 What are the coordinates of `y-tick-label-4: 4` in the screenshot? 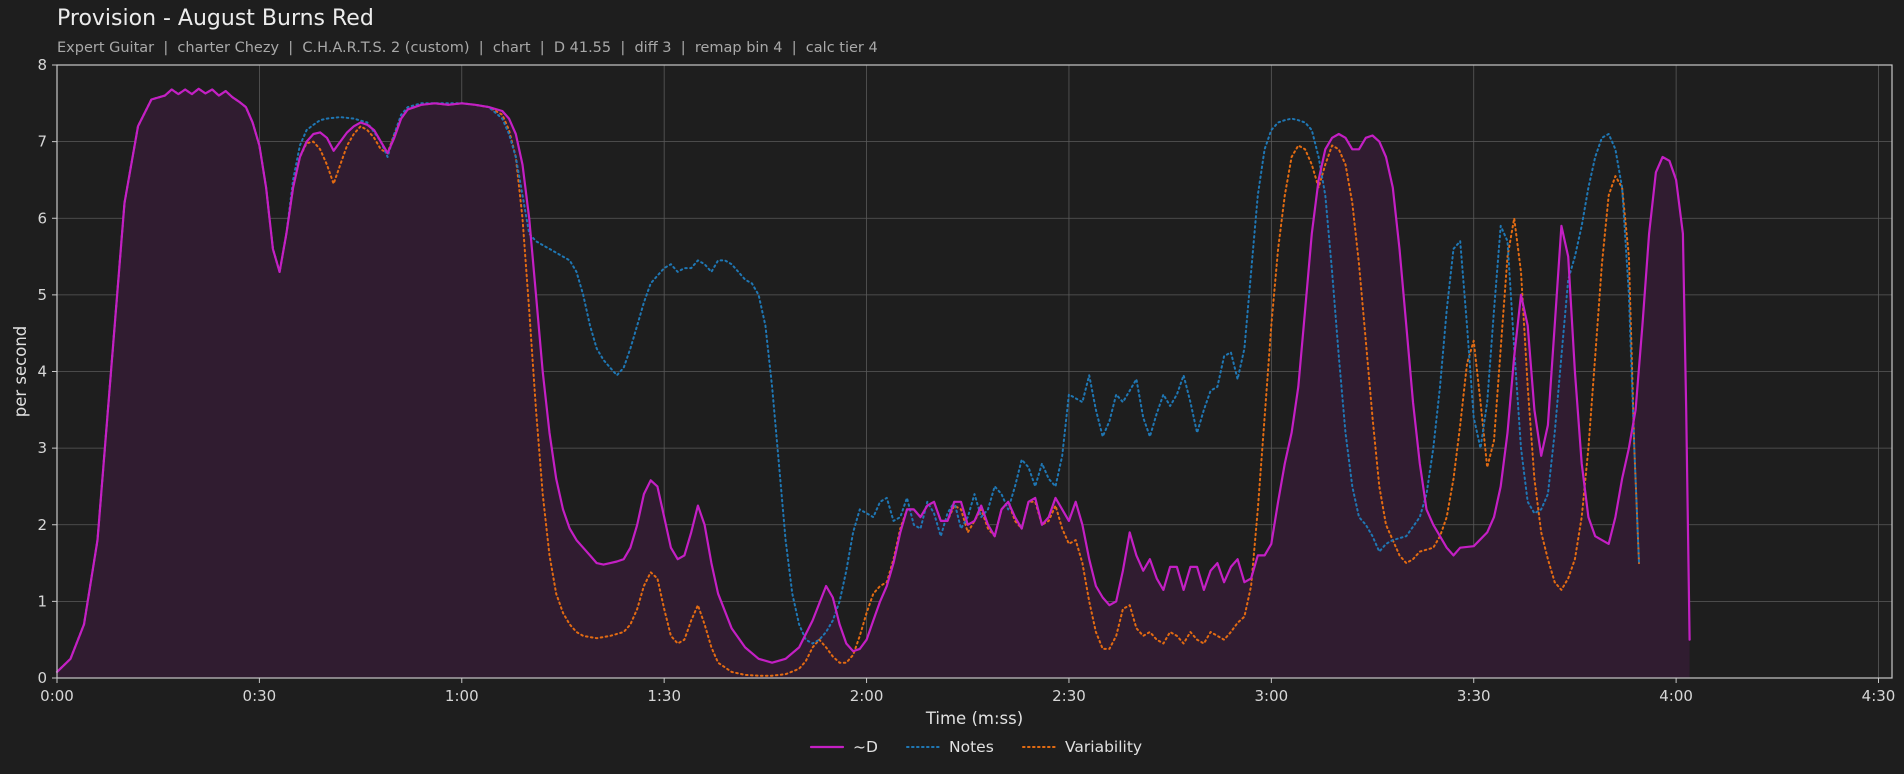 It's located at (42, 372).